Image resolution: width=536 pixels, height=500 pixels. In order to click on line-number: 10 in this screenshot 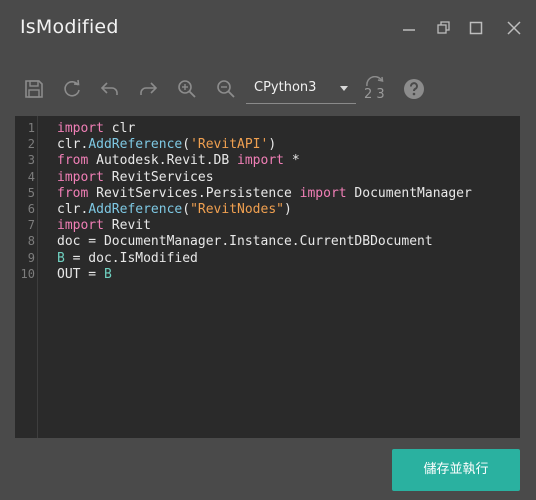, I will do `click(27, 273)`.